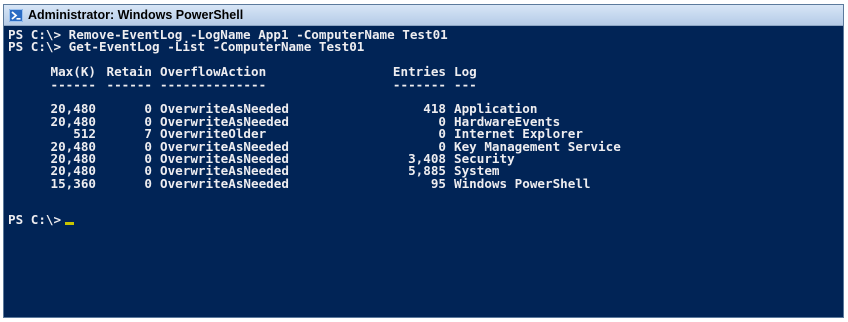  Describe the element at coordinates (419, 84) in the screenshot. I see `underline-entries: -------` at that location.